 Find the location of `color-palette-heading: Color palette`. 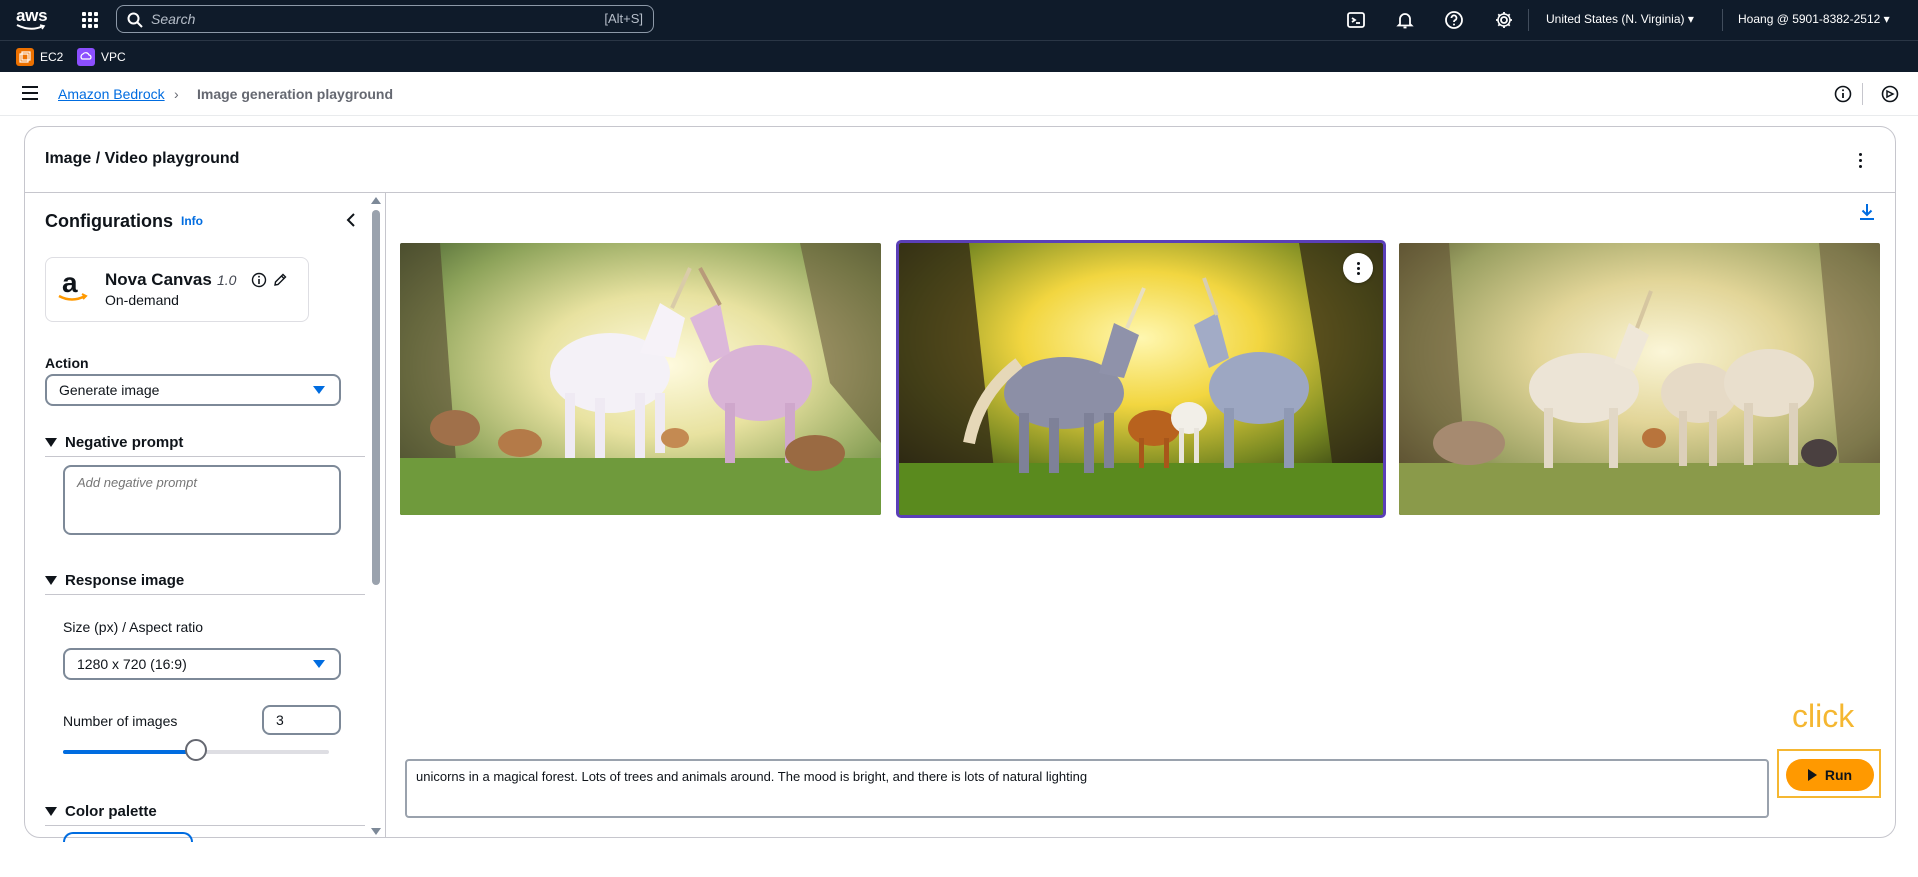

color-palette-heading: Color palette is located at coordinates (111, 811).